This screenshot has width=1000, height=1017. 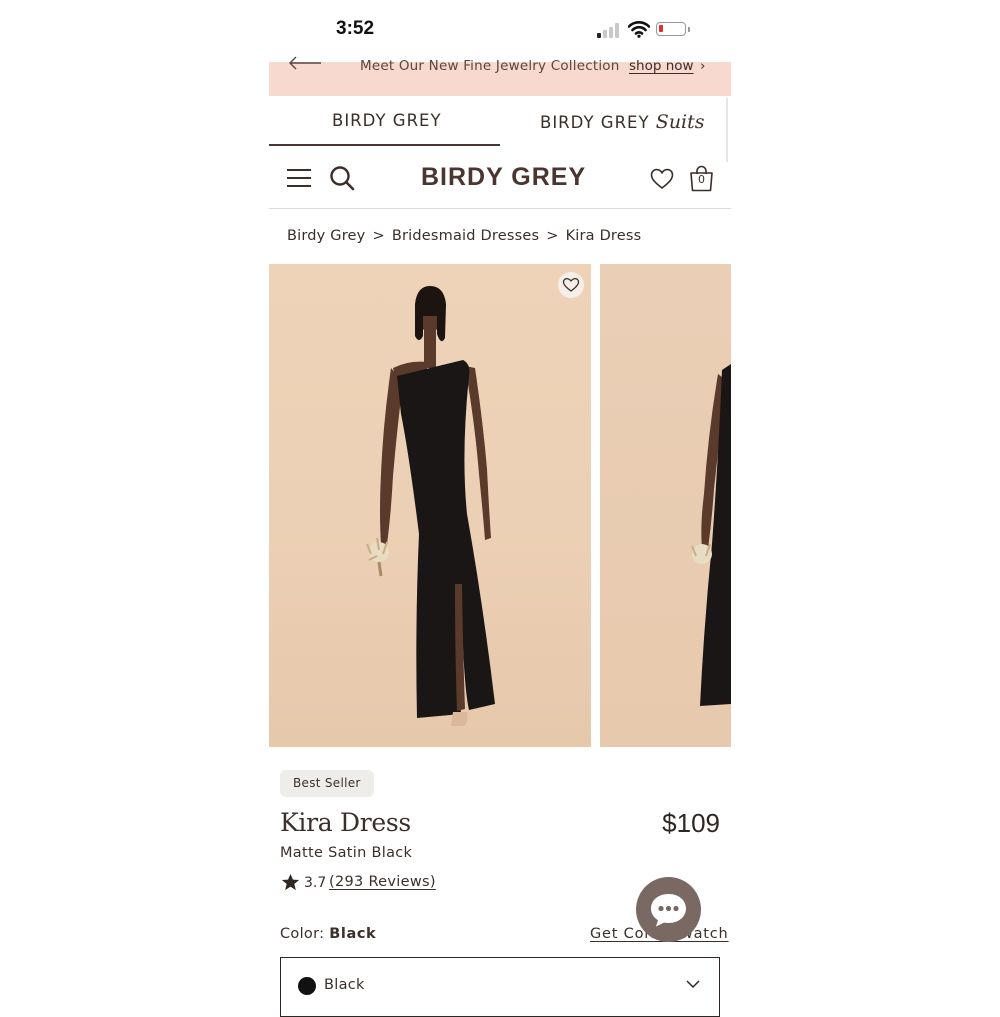 I want to click on tab-suits-label: Suits, so click(x=680, y=122).